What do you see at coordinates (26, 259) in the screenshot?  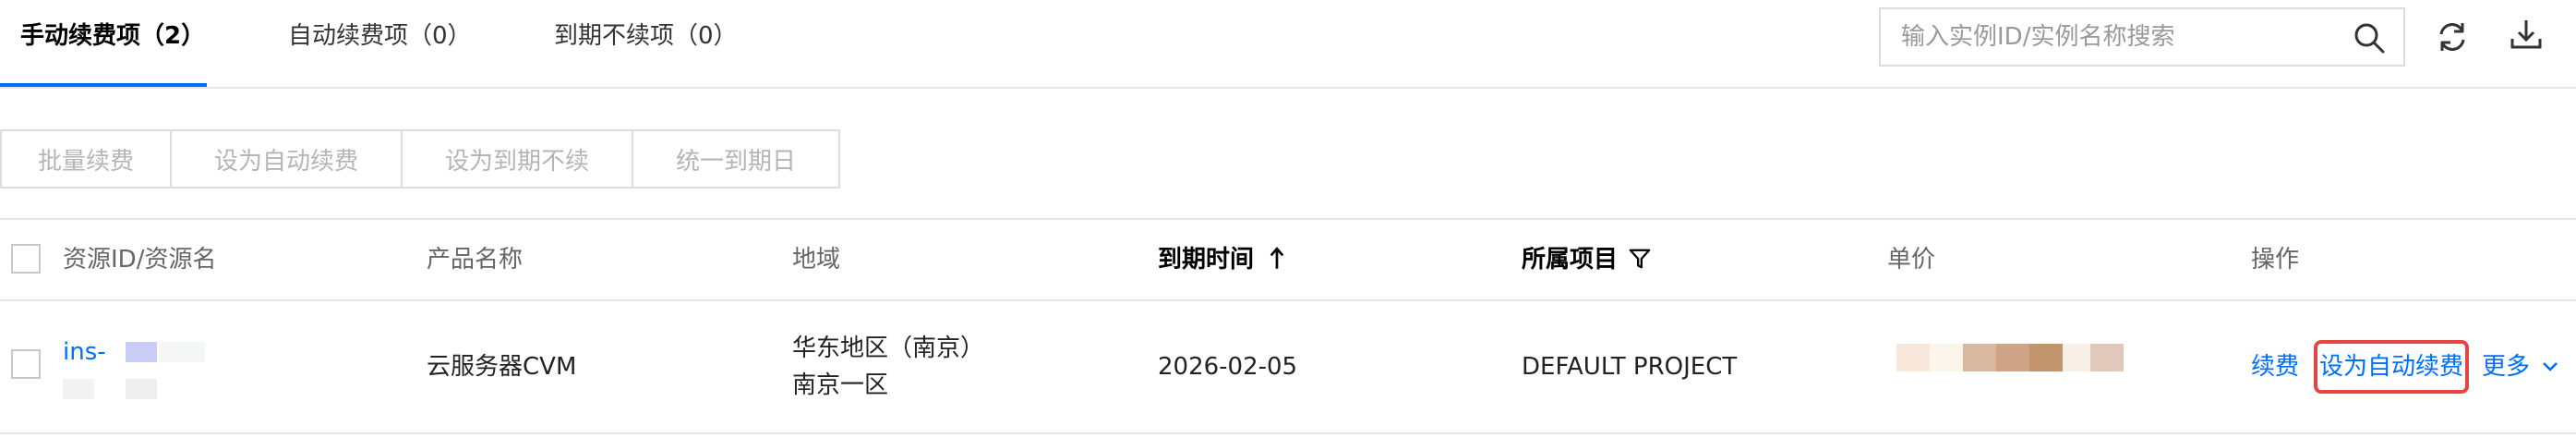 I see `select-all-checkbox` at bounding box center [26, 259].